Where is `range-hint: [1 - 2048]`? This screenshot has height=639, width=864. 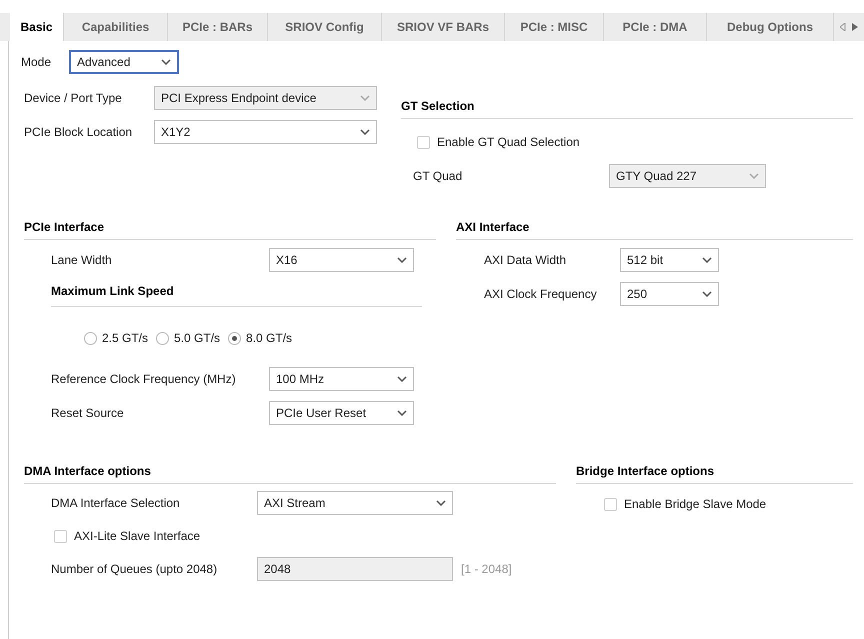 range-hint: [1 - 2048] is located at coordinates (486, 569).